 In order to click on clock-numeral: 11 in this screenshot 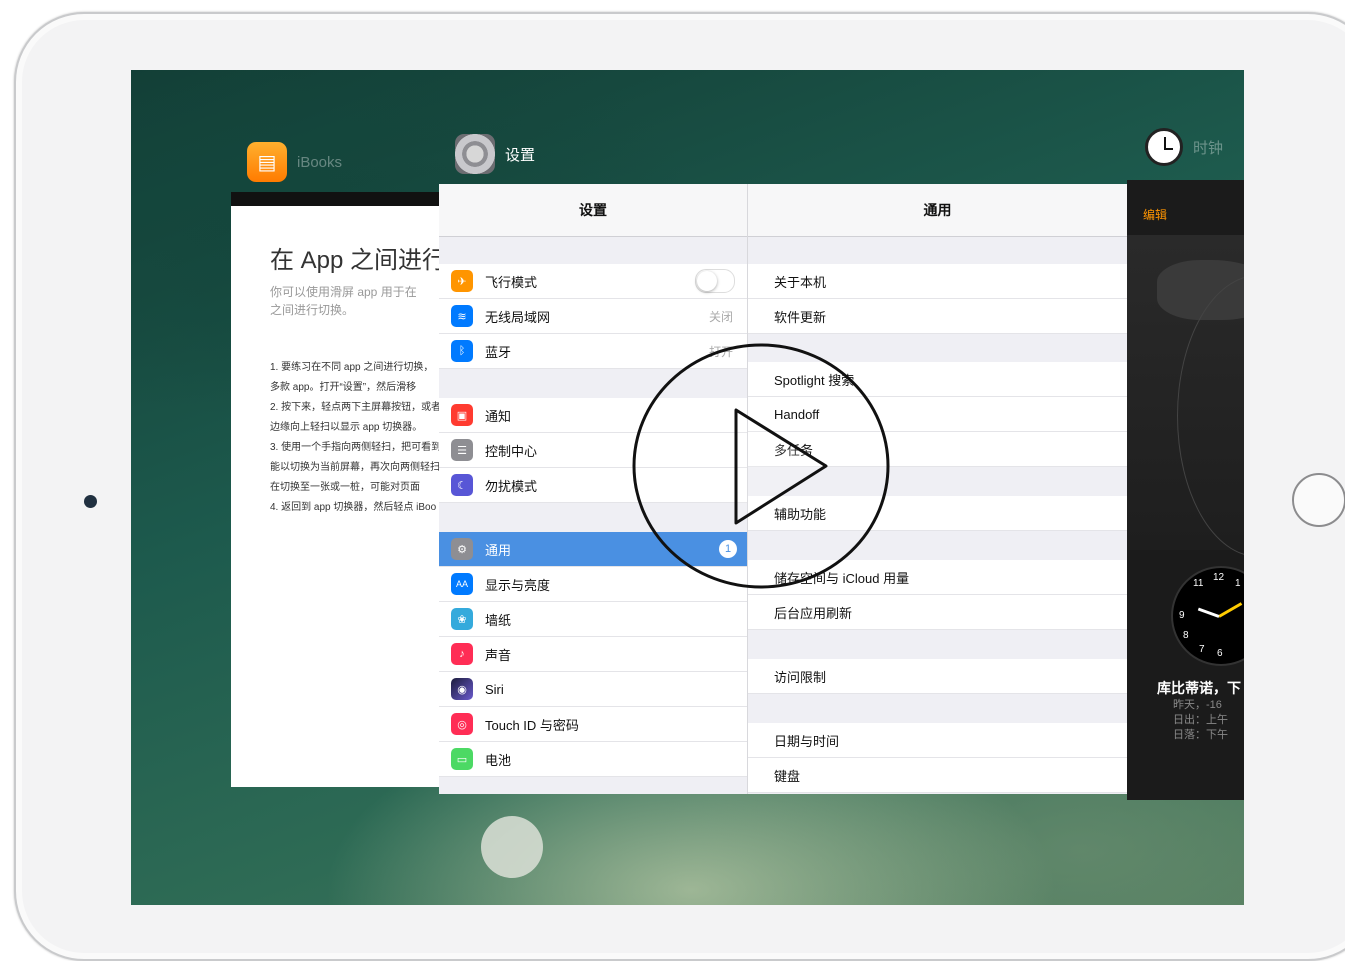, I will do `click(1198, 583)`.